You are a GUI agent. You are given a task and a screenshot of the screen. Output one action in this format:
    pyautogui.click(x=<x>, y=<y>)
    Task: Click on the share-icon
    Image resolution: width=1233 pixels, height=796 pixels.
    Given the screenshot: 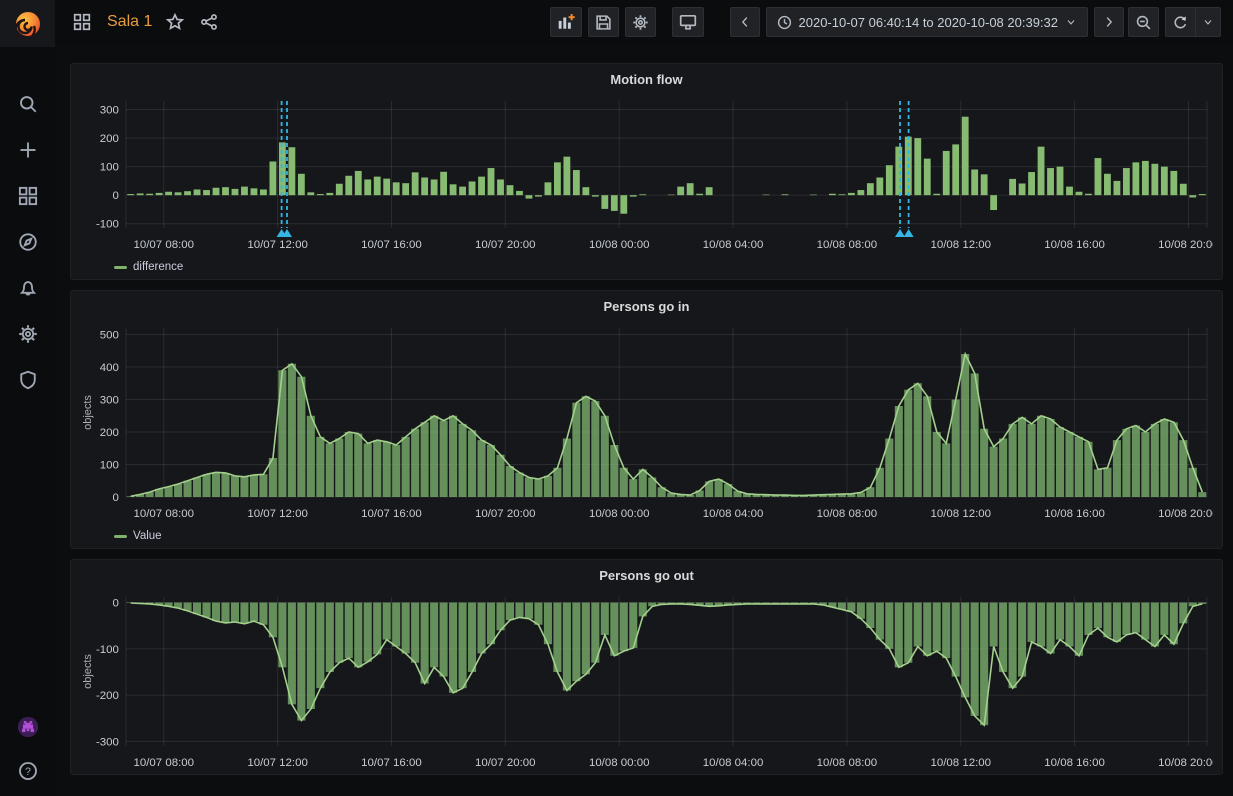 What is the action you would take?
    pyautogui.click(x=209, y=22)
    